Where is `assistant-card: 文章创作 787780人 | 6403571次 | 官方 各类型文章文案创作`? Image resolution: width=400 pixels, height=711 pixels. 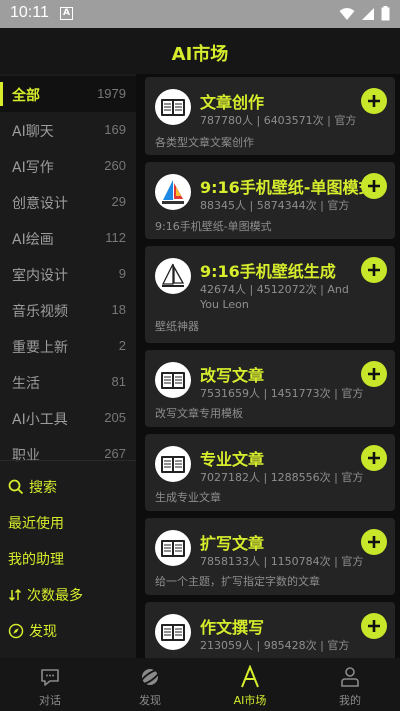 assistant-card: 文章创作 787780人 | 6403571次 | 官方 各类型文章文案创作 is located at coordinates (270, 116).